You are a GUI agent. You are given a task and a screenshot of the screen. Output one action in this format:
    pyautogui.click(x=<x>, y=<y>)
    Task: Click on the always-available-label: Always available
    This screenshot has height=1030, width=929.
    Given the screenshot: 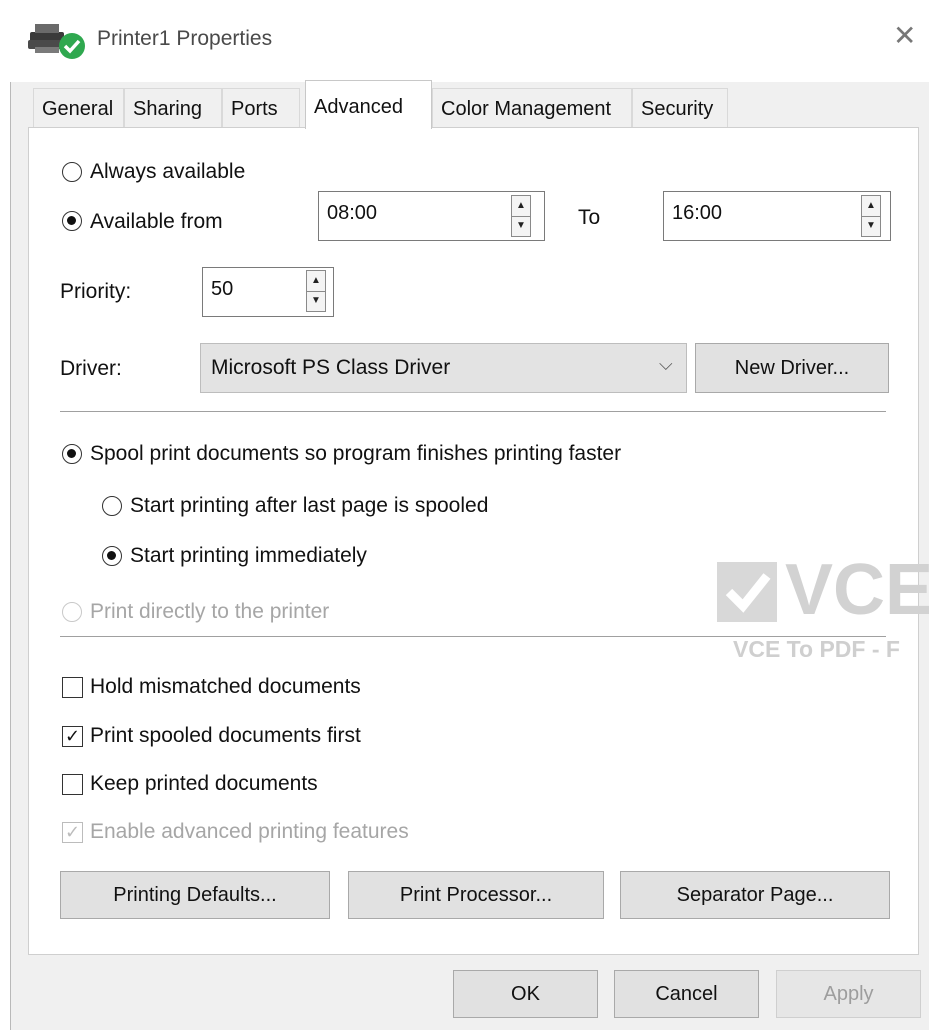 What is the action you would take?
    pyautogui.click(x=168, y=171)
    